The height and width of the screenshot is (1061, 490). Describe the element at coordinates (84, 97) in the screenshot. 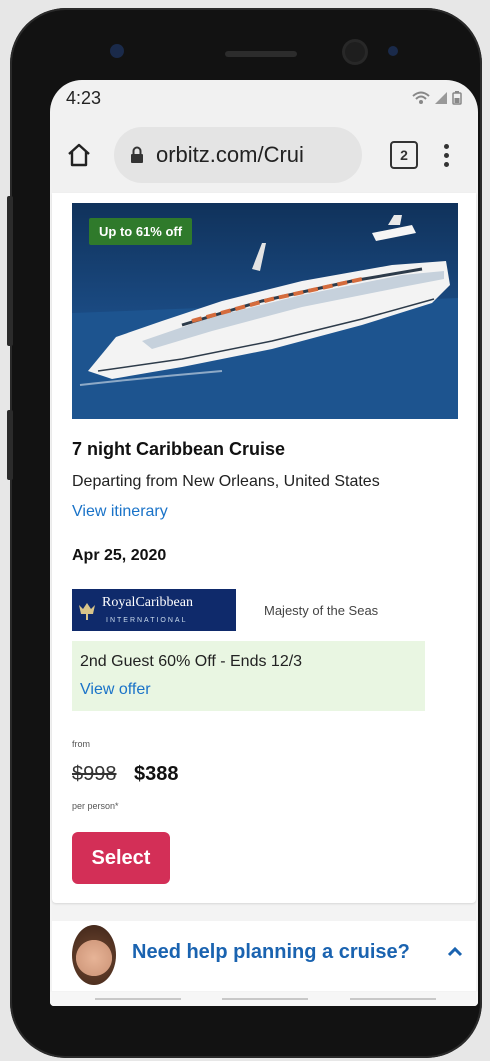

I see `status-time: 4:23` at that location.